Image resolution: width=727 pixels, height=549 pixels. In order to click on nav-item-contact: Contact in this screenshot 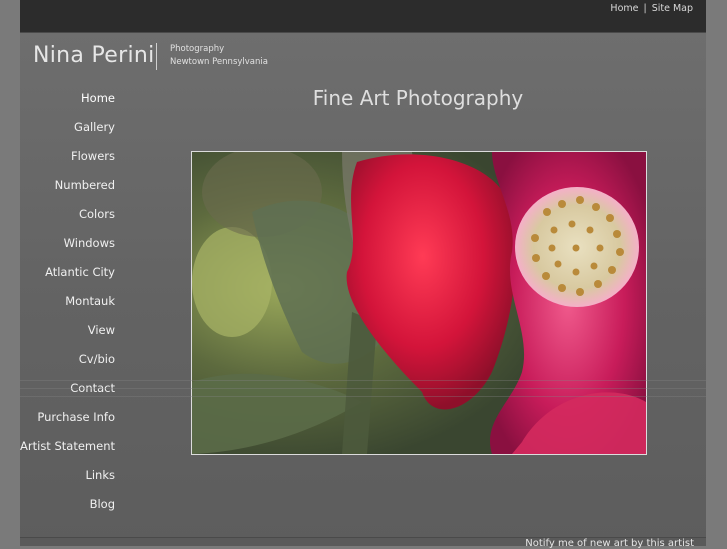, I will do `click(67, 392)`.